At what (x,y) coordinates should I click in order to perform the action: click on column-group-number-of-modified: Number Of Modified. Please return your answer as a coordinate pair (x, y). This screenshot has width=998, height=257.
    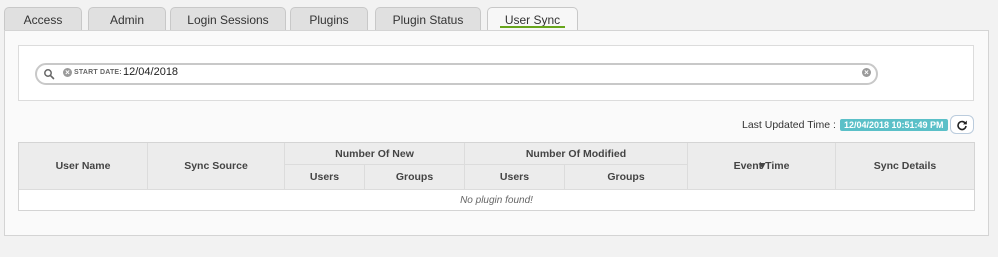
    Looking at the image, I should click on (576, 154).